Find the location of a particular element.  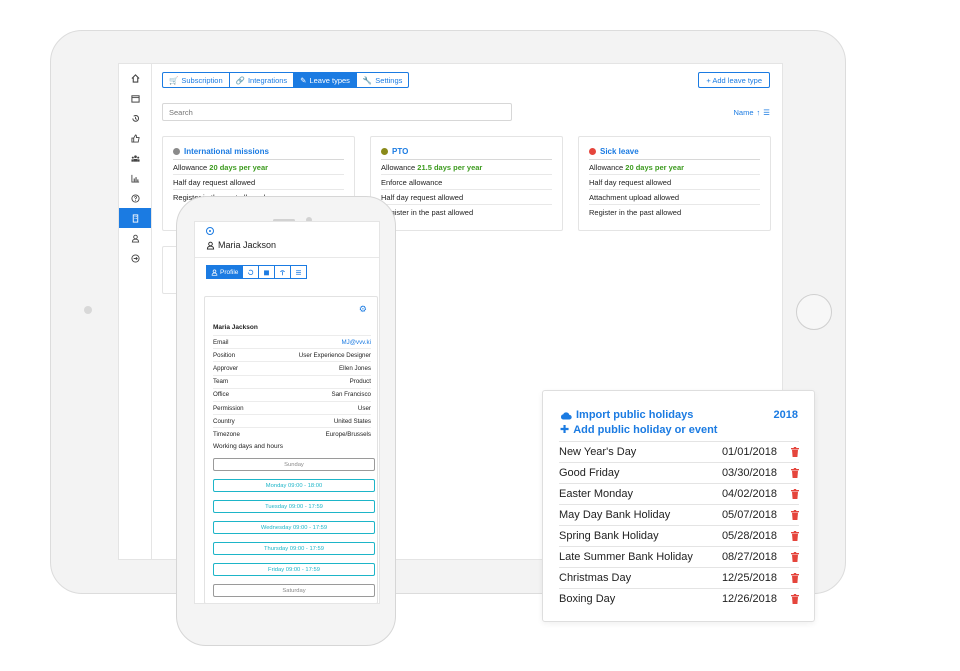

tab-calendar is located at coordinates (266, 272).